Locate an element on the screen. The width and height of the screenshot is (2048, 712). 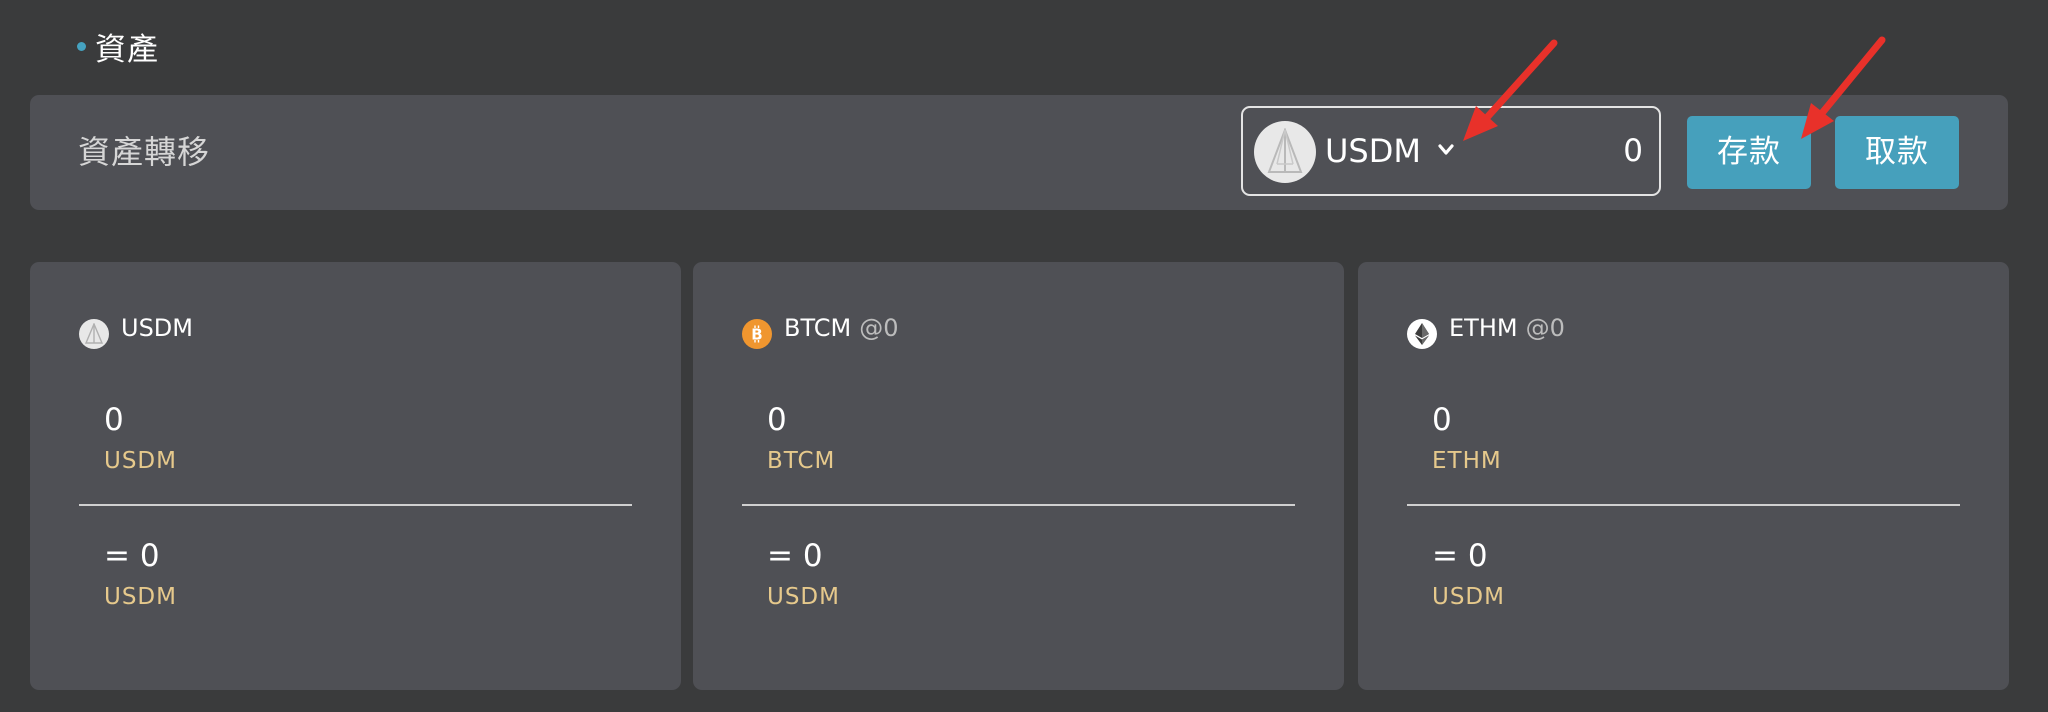
asset-name: ETHM is located at coordinates (1483, 328).